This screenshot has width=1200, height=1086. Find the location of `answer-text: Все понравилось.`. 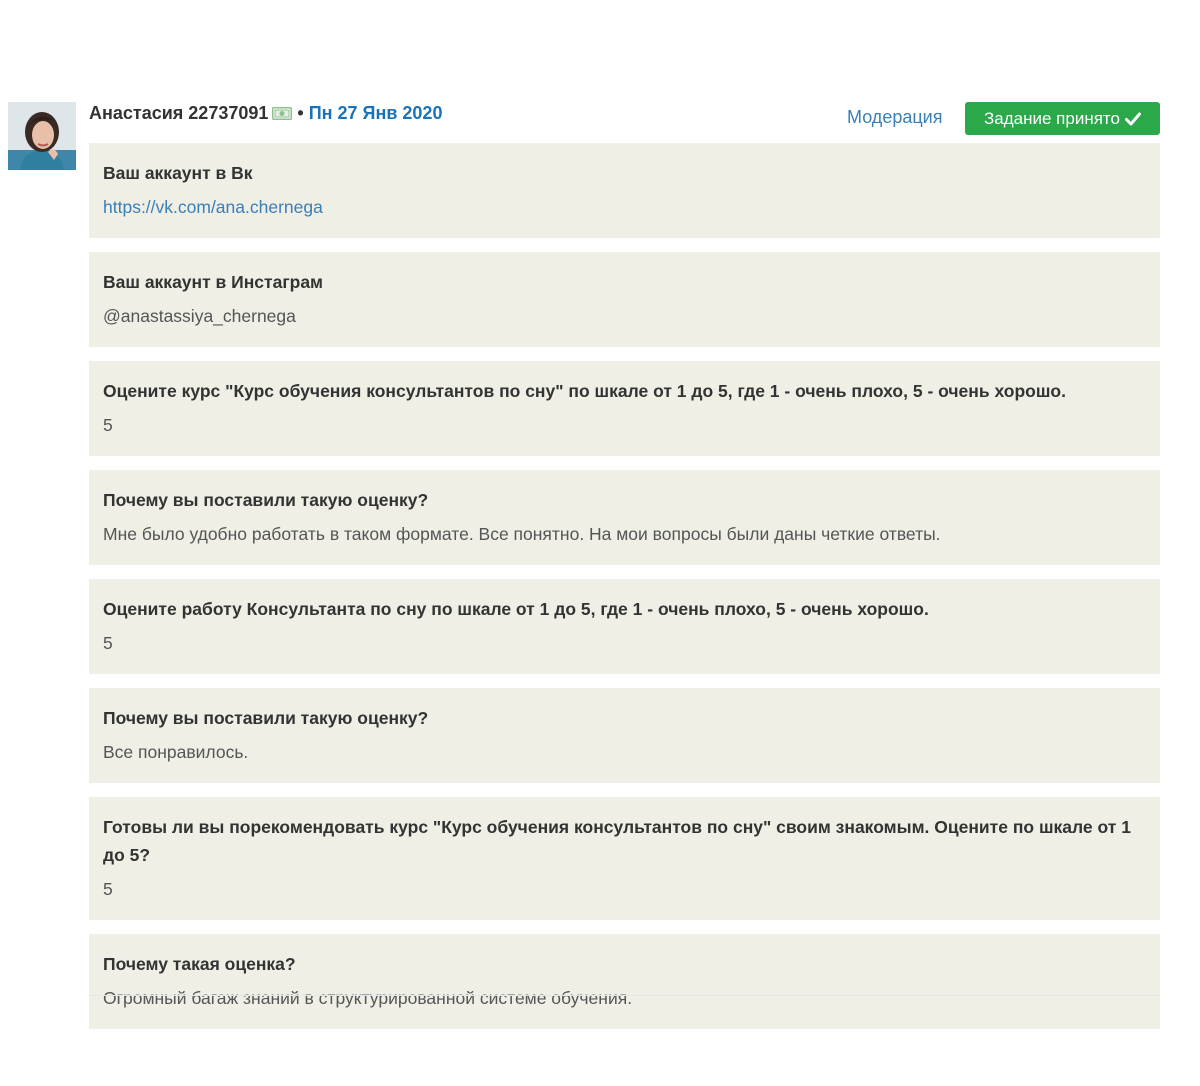

answer-text: Все понравилось. is located at coordinates (176, 752).